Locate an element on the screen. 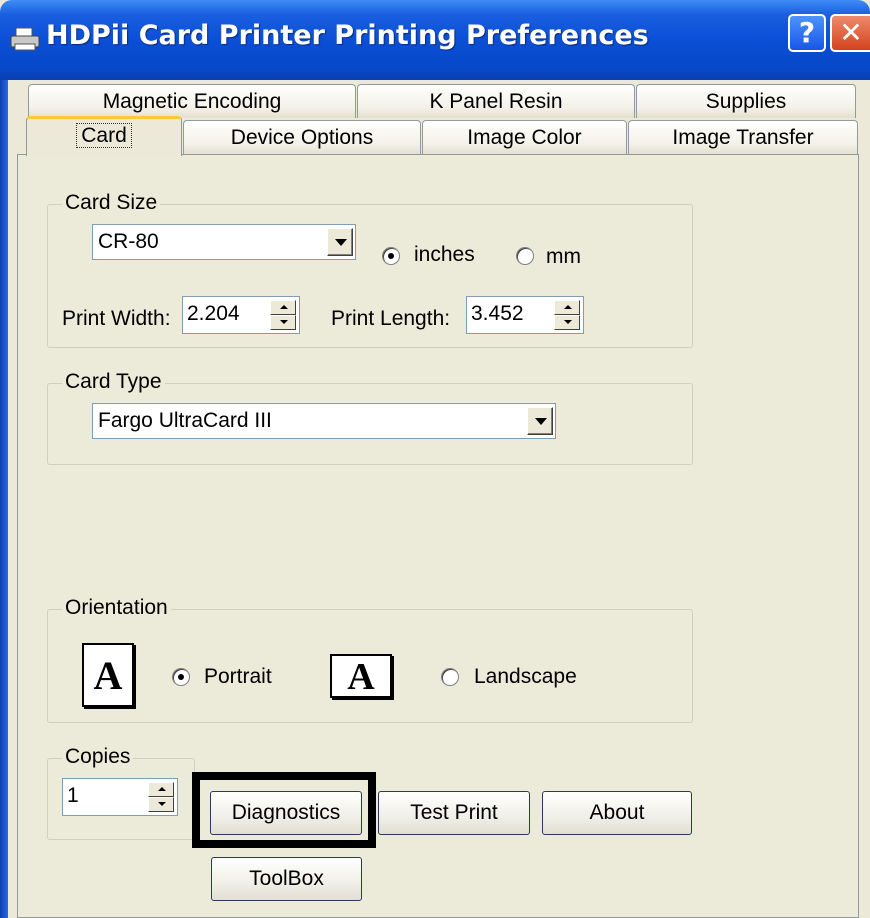 This screenshot has width=870, height=918. tab-image-color: Image Color is located at coordinates (524, 137).